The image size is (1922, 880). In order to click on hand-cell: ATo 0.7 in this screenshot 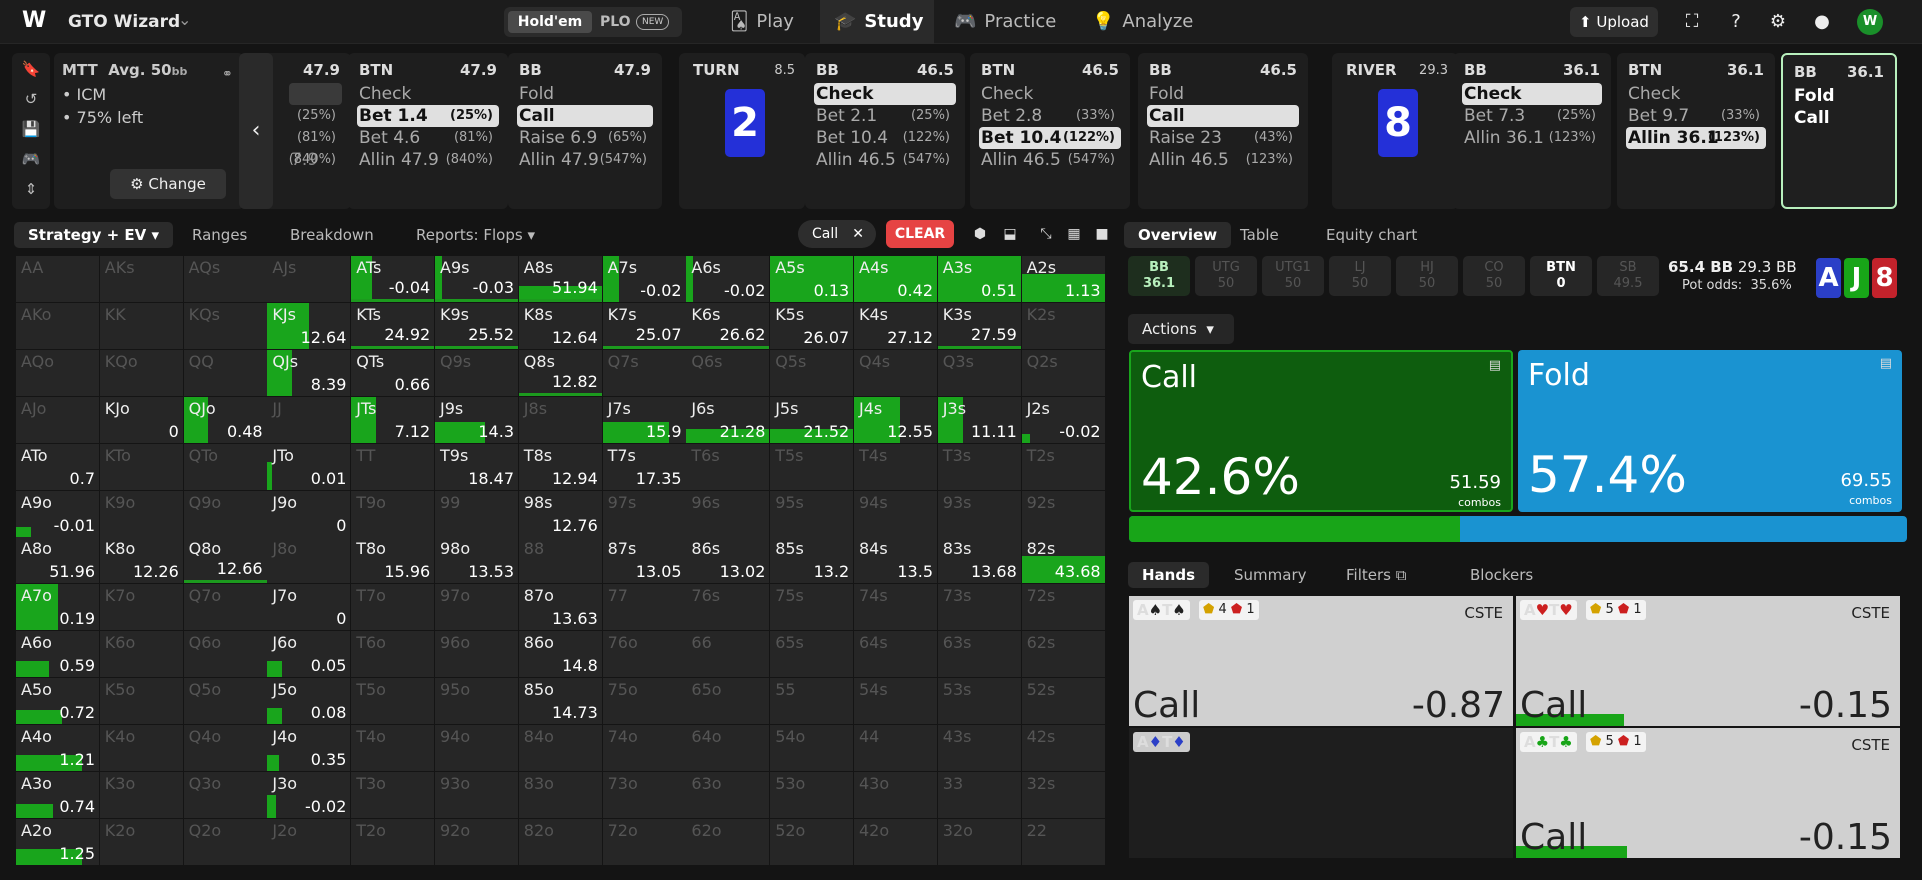, I will do `click(57, 466)`.